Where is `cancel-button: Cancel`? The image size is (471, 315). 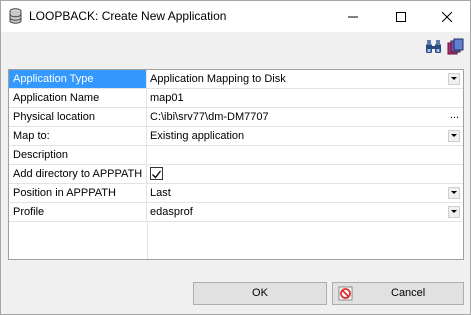
cancel-button: Cancel is located at coordinates (398, 293).